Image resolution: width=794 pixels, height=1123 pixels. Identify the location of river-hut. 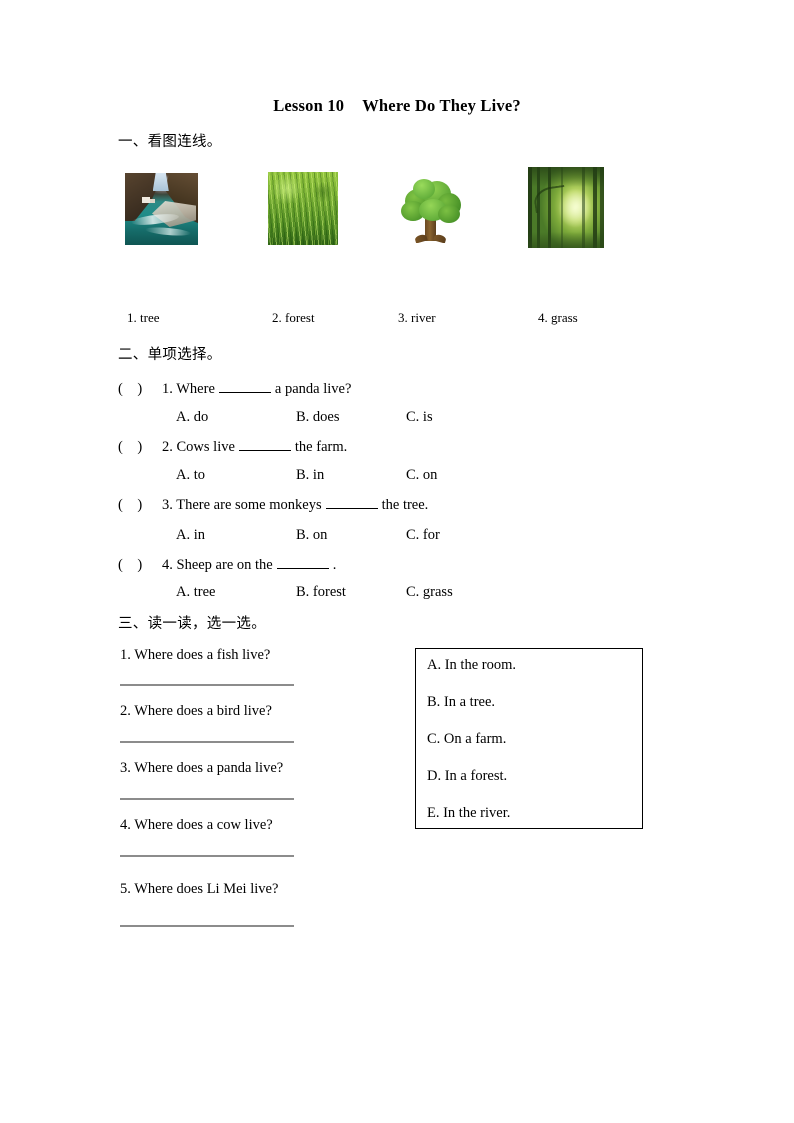
(146, 200).